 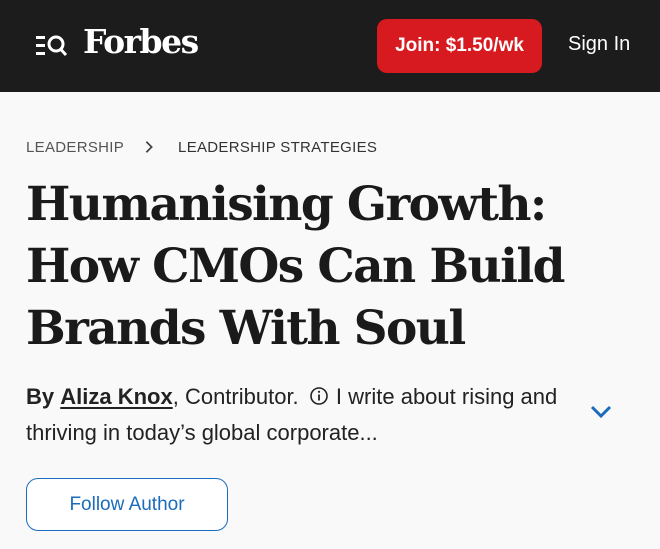 What do you see at coordinates (116, 396) in the screenshot?
I see `author-link: Aliza Knox` at bounding box center [116, 396].